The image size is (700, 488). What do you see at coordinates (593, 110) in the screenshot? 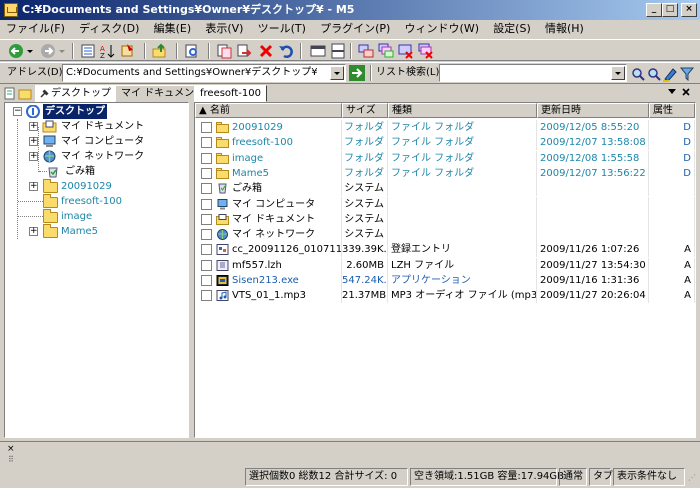
I see `column-header-date: 更新日時` at bounding box center [593, 110].